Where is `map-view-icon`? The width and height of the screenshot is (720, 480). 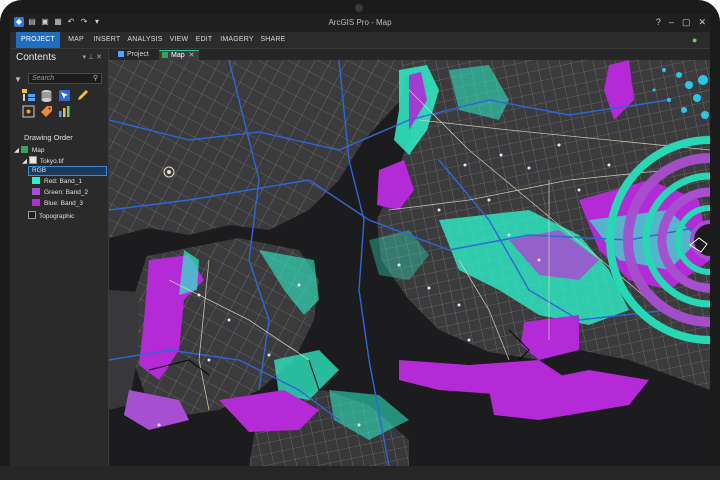 map-view-icon is located at coordinates (165, 55).